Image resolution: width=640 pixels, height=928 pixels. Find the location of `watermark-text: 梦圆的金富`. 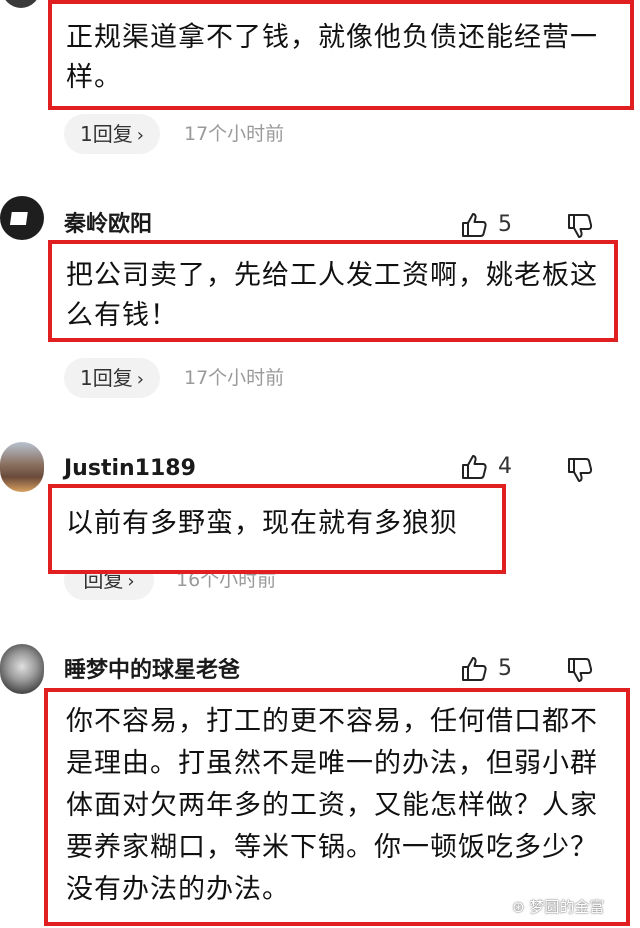

watermark-text: 梦圆的金富 is located at coordinates (567, 907).